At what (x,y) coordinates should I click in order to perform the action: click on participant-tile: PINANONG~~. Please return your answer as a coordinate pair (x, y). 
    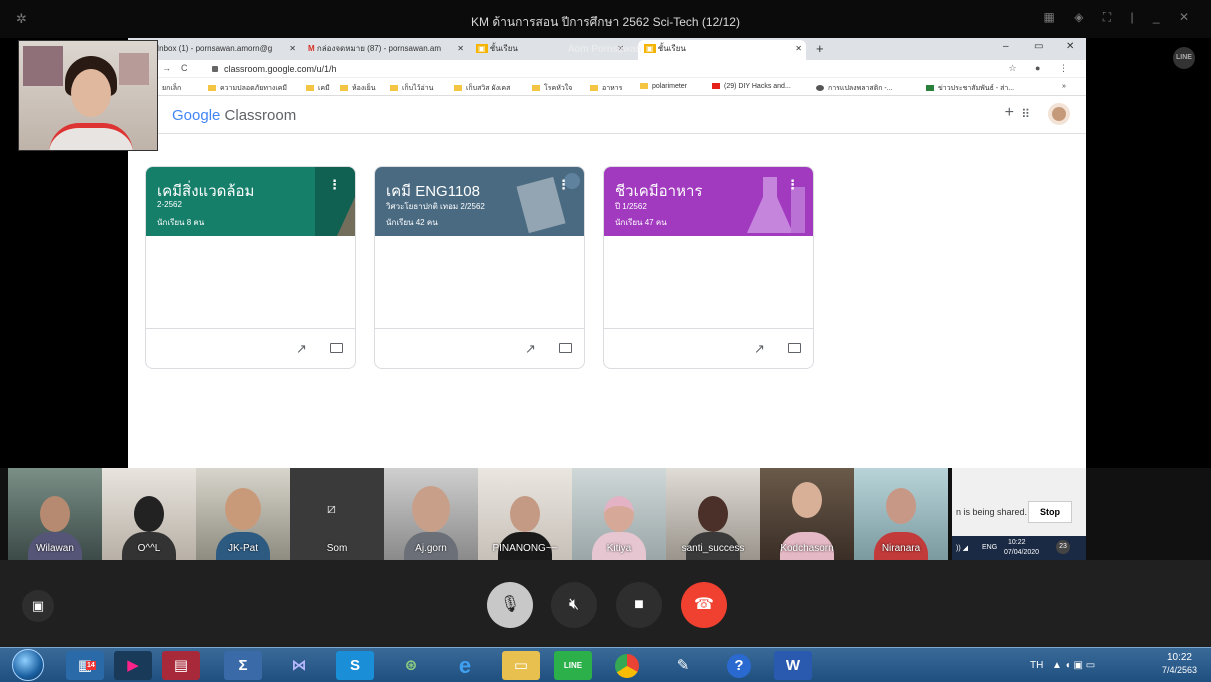
    Looking at the image, I should click on (525, 514).